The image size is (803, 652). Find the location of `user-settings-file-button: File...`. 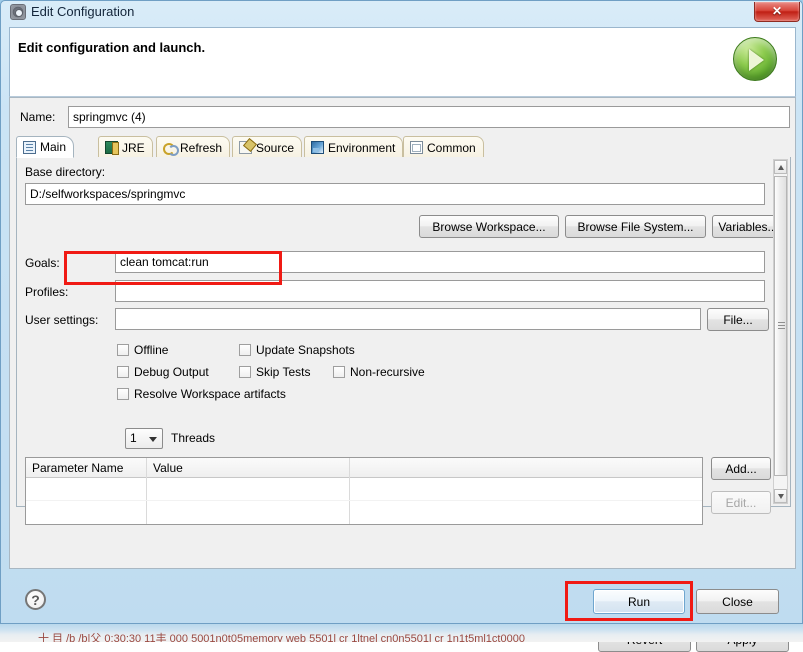

user-settings-file-button: File... is located at coordinates (738, 319).